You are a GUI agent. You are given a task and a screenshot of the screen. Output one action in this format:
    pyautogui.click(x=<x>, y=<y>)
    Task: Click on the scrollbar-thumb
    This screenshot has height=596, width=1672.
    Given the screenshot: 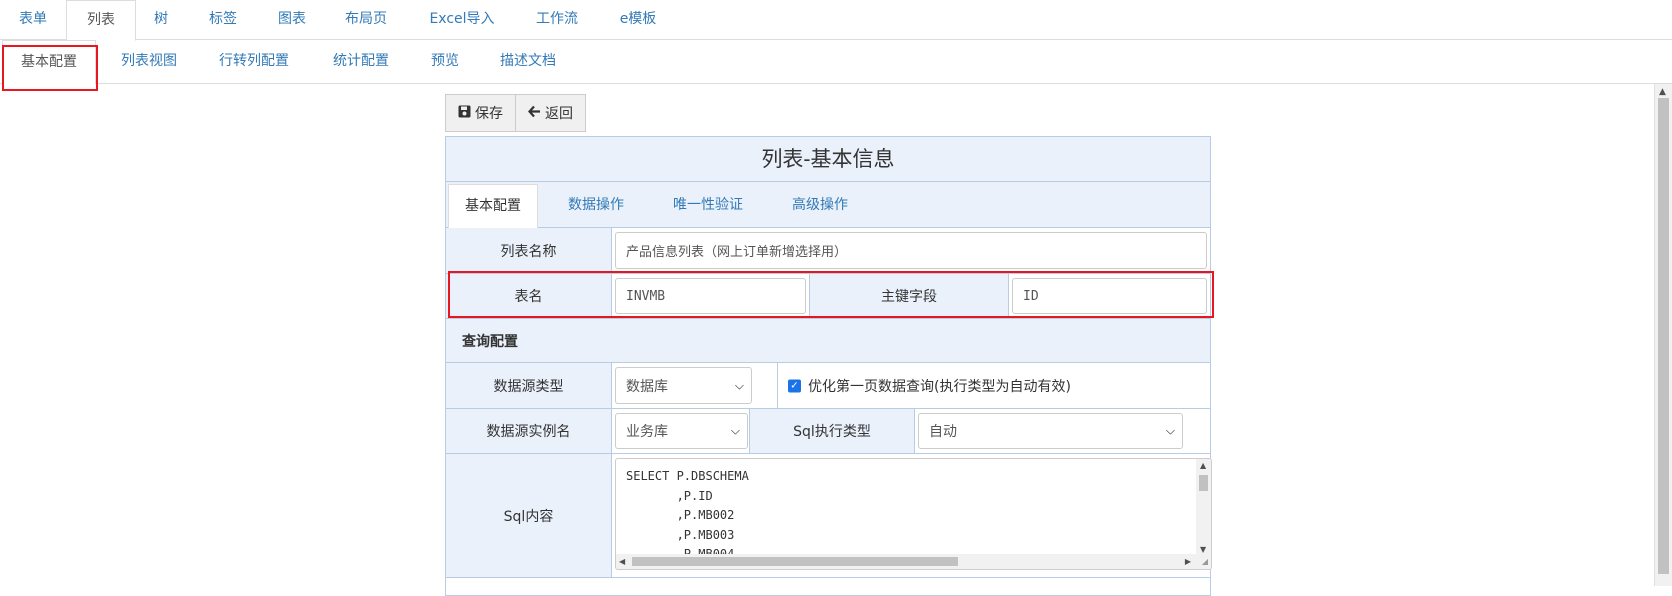 What is the action you would take?
    pyautogui.click(x=1663, y=336)
    